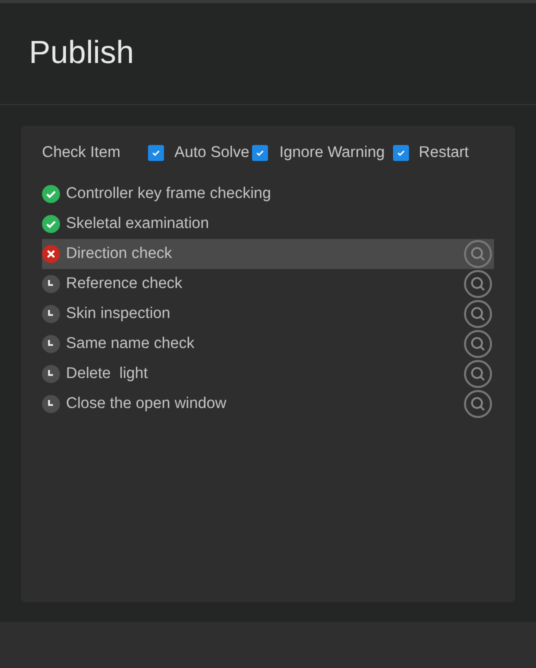 The image size is (536, 668). I want to click on check-row: Controller key frame checking, so click(268, 194).